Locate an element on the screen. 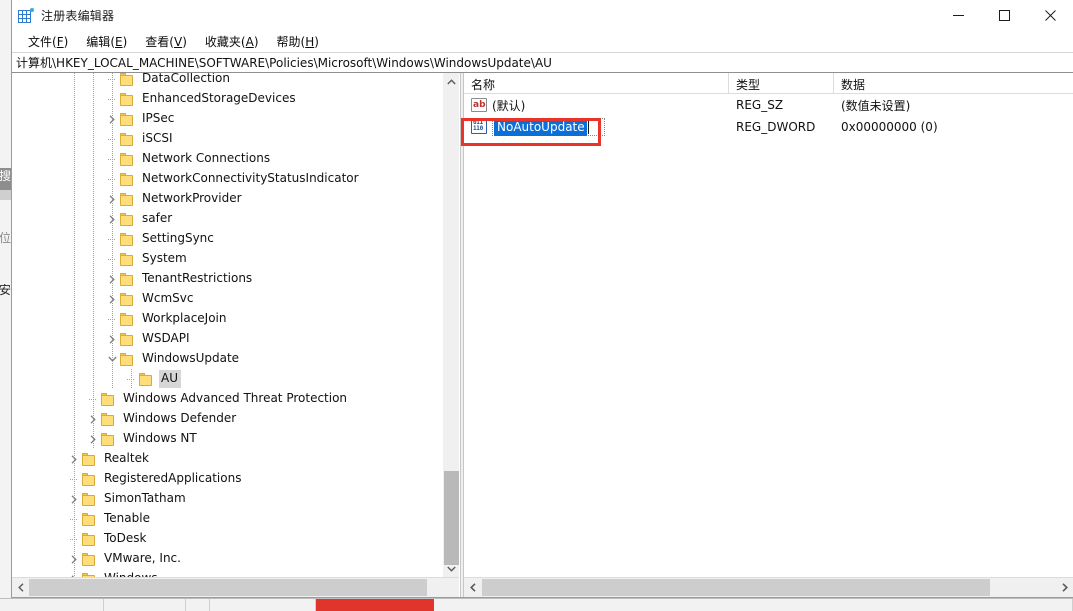 This screenshot has height=611, width=1073. close-button is located at coordinates (1050, 15).